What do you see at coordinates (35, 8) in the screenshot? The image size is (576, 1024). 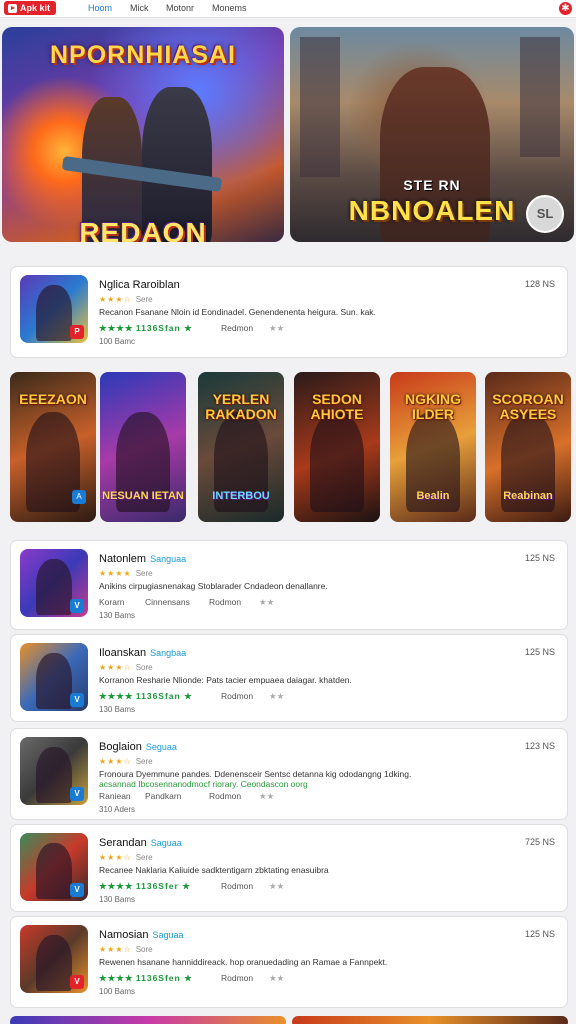 I see `logo-text: Apk kit` at bounding box center [35, 8].